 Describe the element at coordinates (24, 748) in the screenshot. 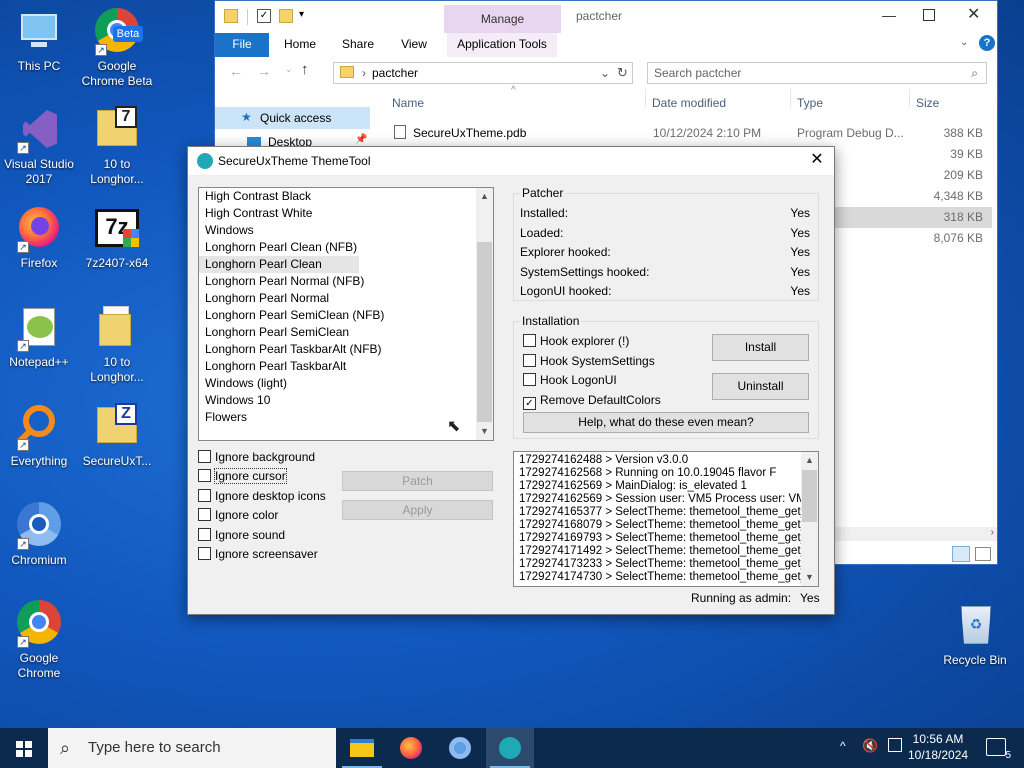

I see `start-button` at that location.